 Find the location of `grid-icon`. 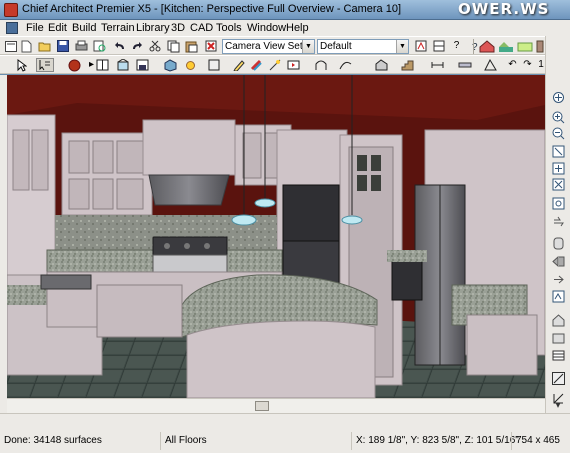

grid-icon is located at coordinates (558, 355).